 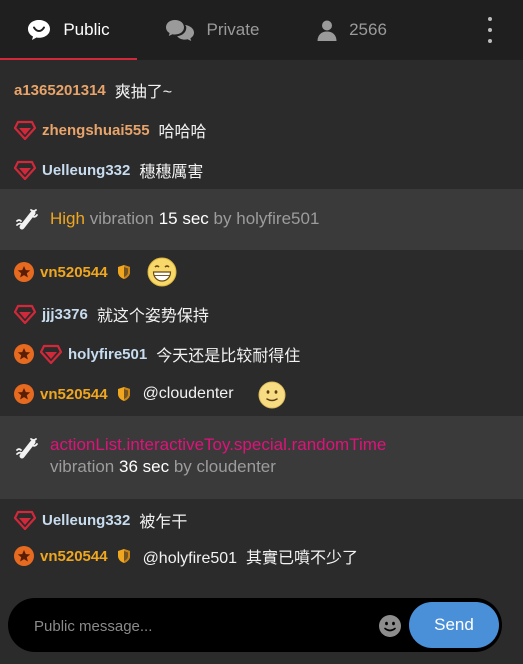 What do you see at coordinates (162, 272) in the screenshot?
I see `grin-emoji-icon` at bounding box center [162, 272].